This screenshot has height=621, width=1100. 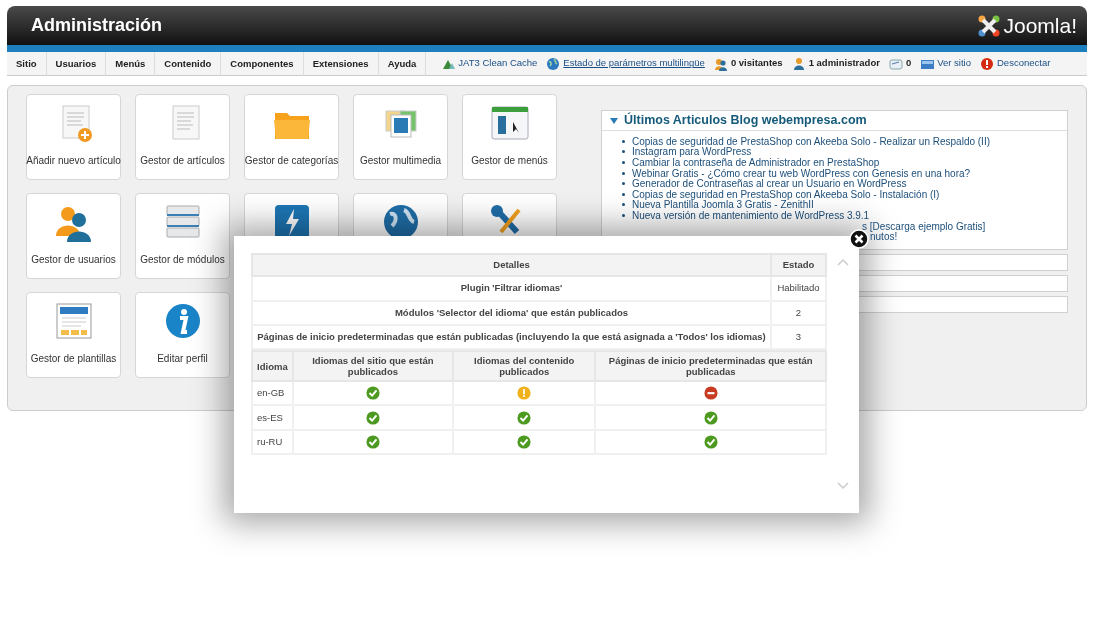 I want to click on table-cell: 2, so click(x=798, y=312).